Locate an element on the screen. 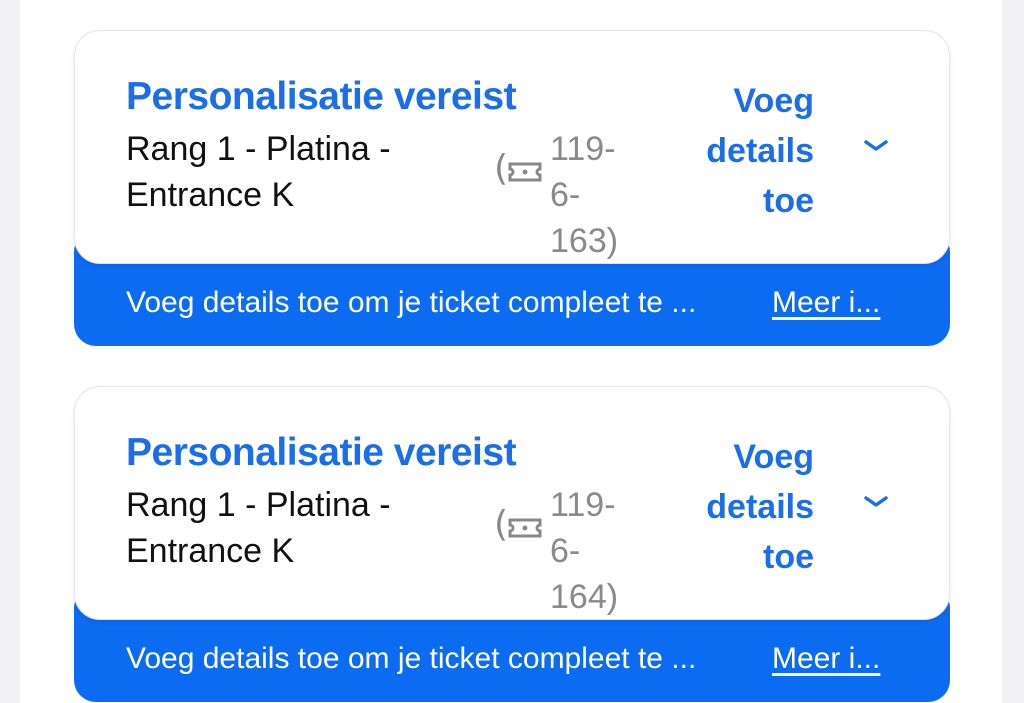 The height and width of the screenshot is (703, 1024). seat-number-line: 163) is located at coordinates (584, 241).